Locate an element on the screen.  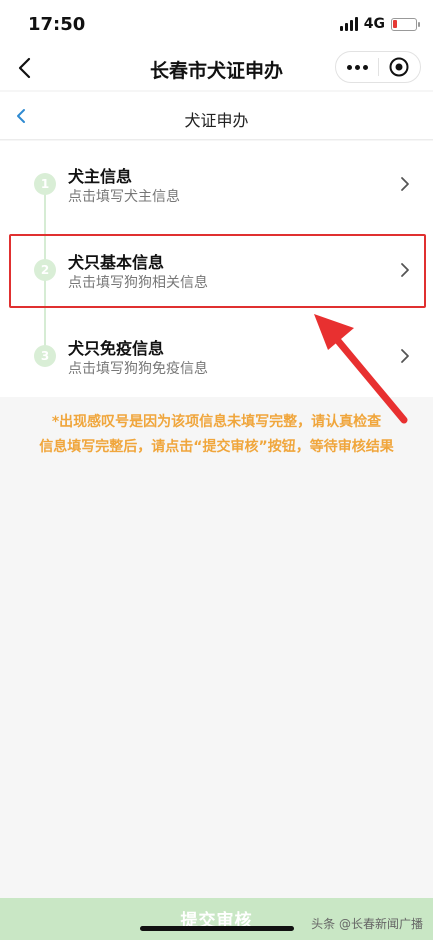
step-title: 犬主信息 is located at coordinates (100, 176).